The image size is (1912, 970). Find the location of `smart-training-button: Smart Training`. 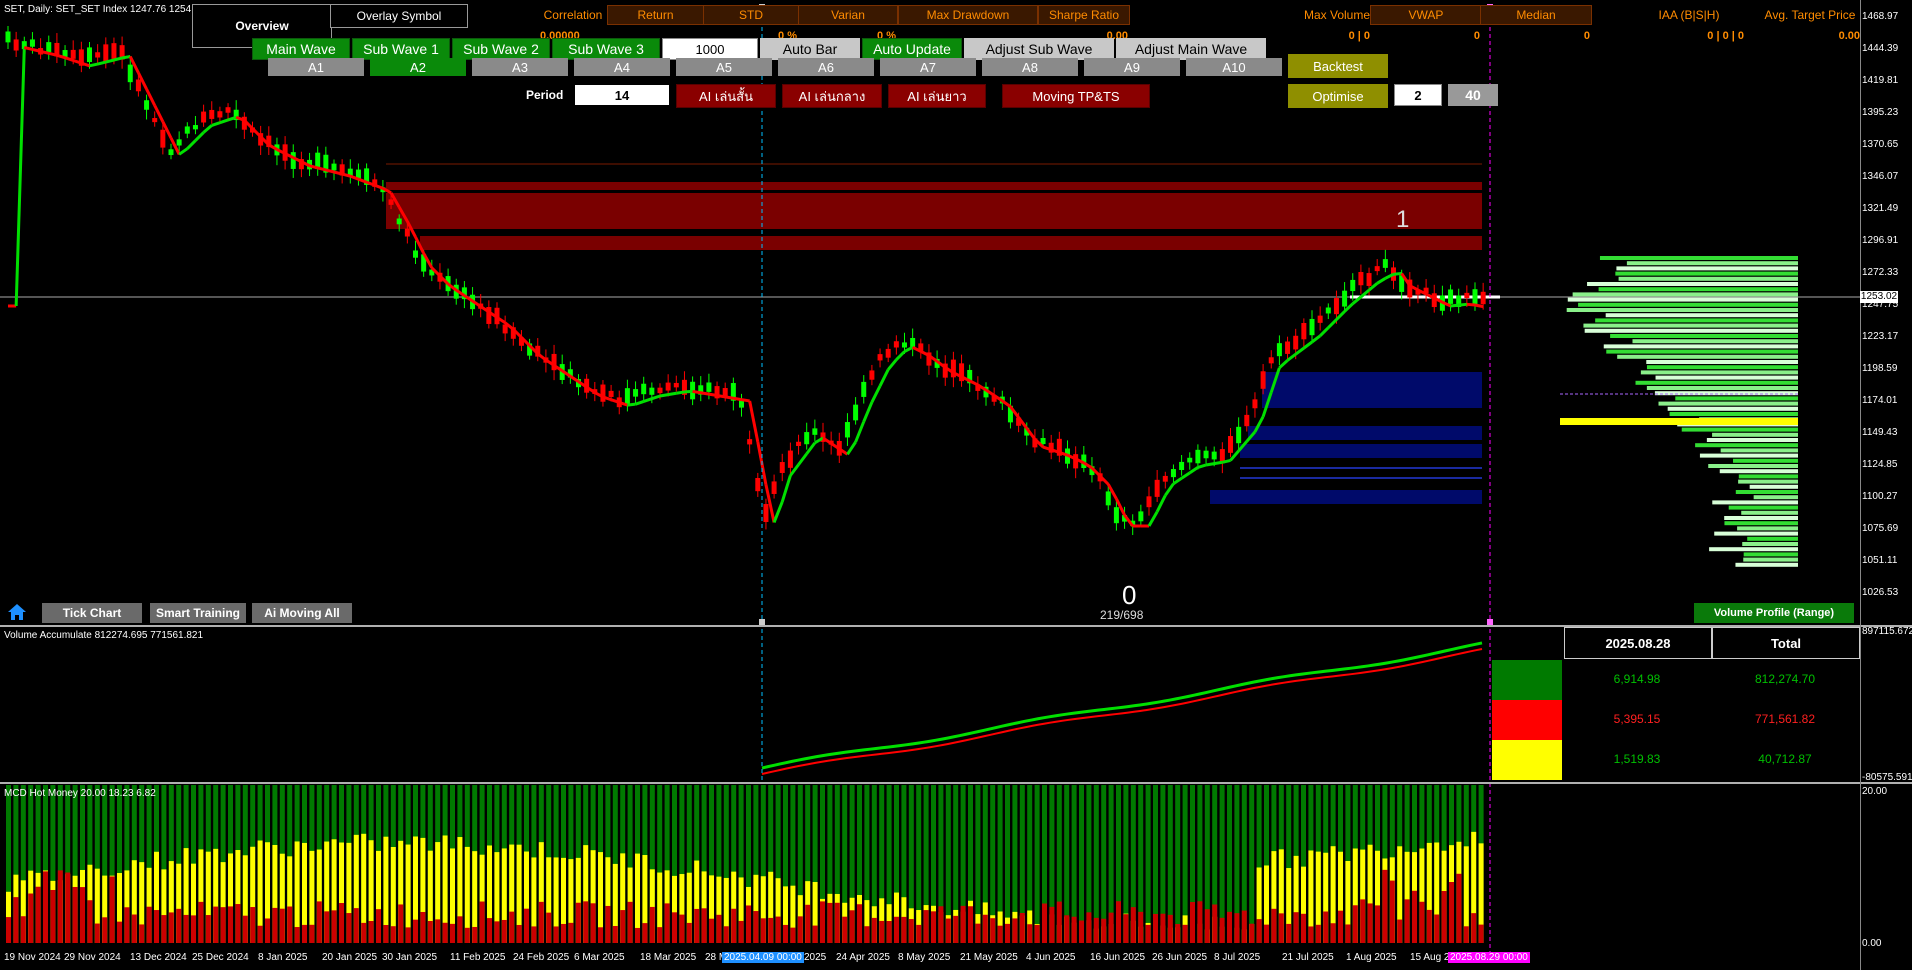

smart-training-button: Smart Training is located at coordinates (198, 613).